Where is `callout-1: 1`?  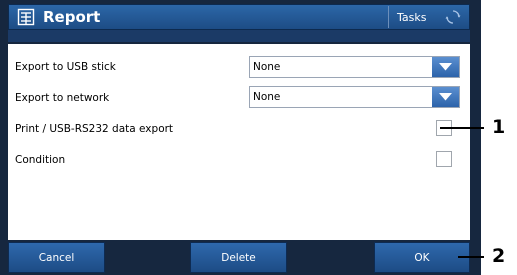
callout-1: 1 is located at coordinates (499, 127).